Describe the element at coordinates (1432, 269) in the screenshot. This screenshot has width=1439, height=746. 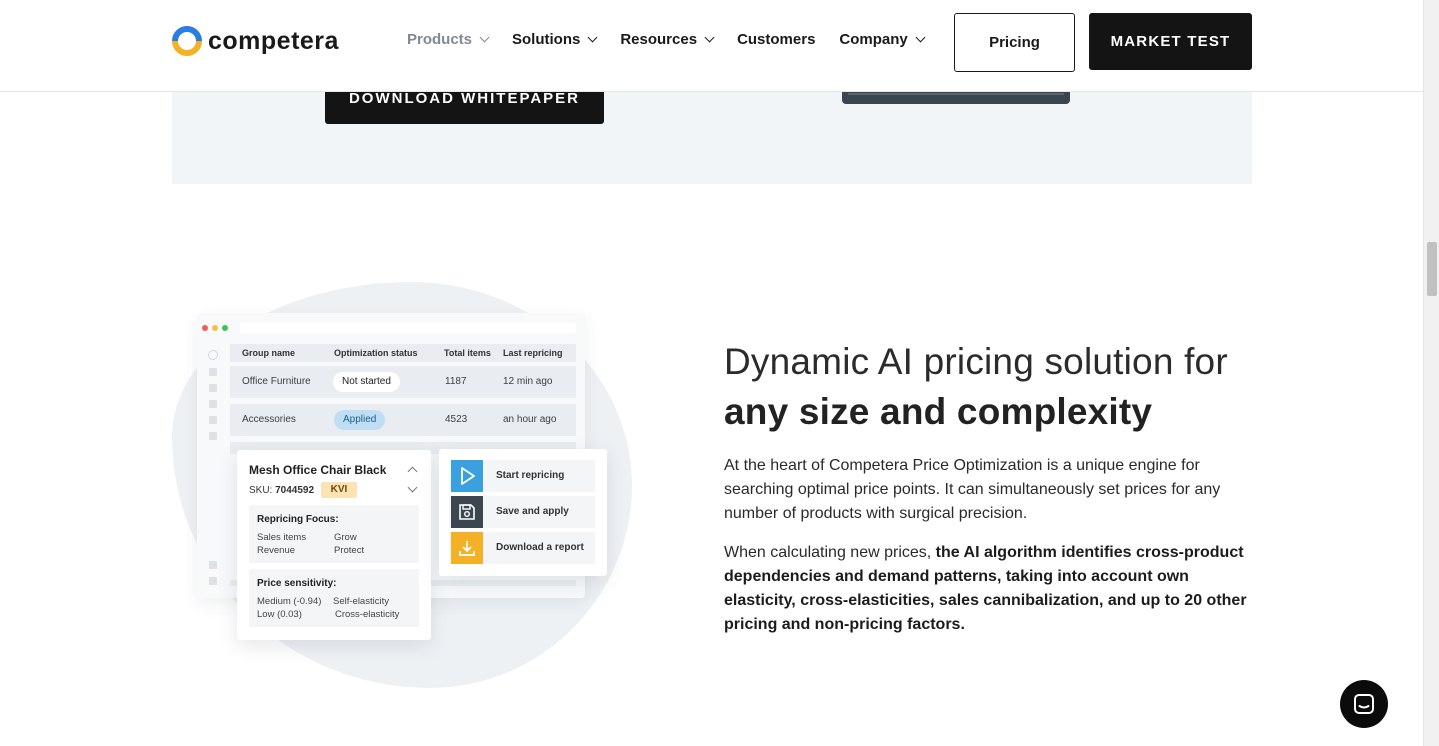
I see `scrollbar-thumb` at that location.